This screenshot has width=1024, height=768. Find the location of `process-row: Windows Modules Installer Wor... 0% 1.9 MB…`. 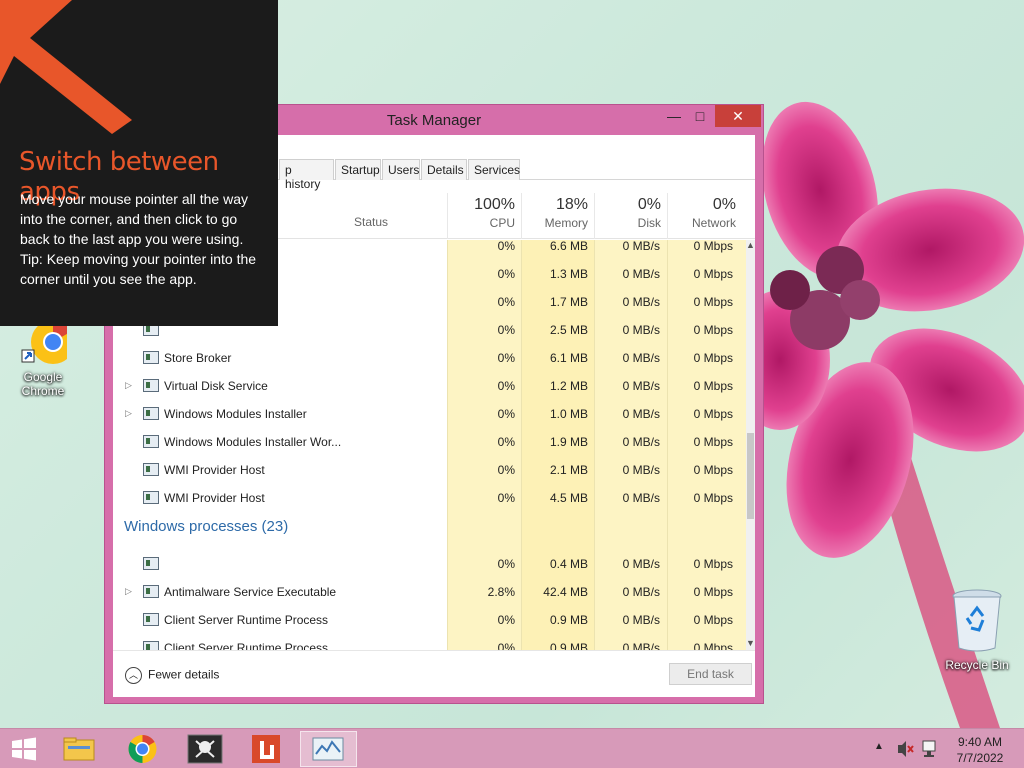

process-row: Windows Modules Installer Wor... 0% 1.9 MB… is located at coordinates (429, 442).